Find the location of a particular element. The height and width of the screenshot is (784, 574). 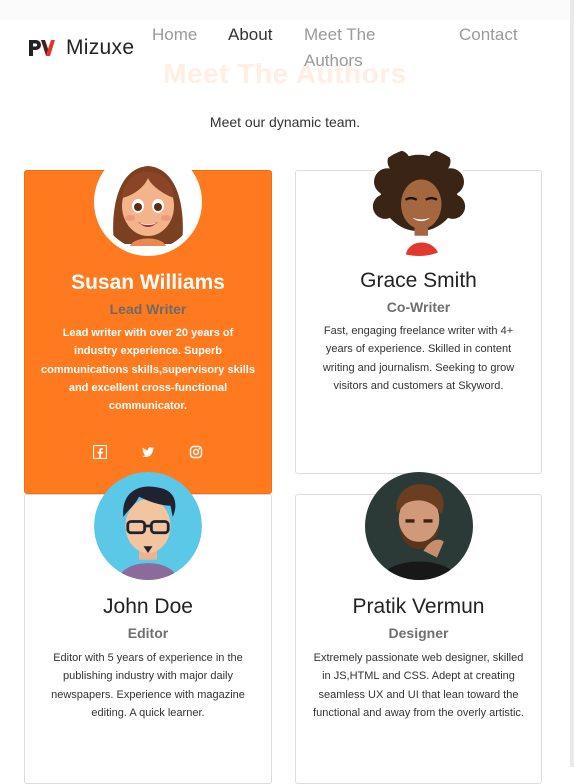

brand-link: Mizuxe is located at coordinates (81, 48).